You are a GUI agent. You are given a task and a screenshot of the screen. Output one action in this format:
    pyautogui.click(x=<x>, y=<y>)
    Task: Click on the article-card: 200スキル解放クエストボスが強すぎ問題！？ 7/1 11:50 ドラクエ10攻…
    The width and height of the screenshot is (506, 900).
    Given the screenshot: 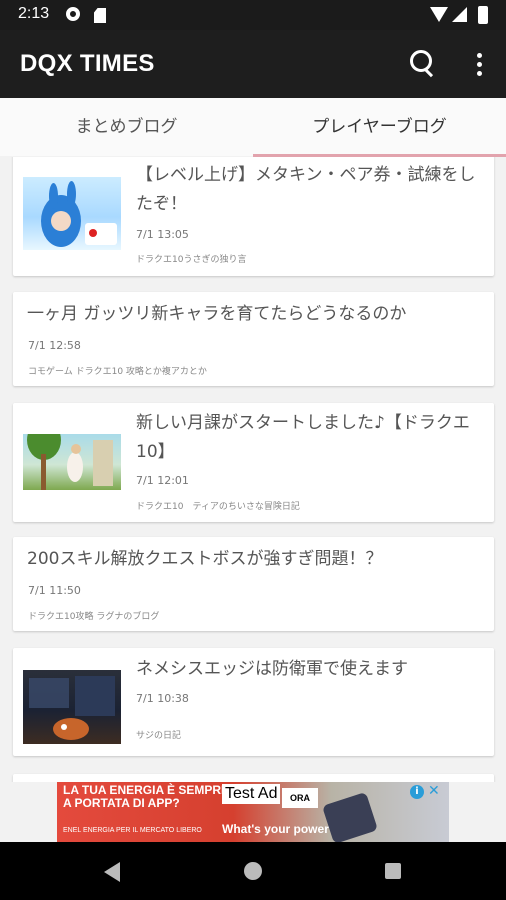 What is the action you would take?
    pyautogui.click(x=253, y=584)
    